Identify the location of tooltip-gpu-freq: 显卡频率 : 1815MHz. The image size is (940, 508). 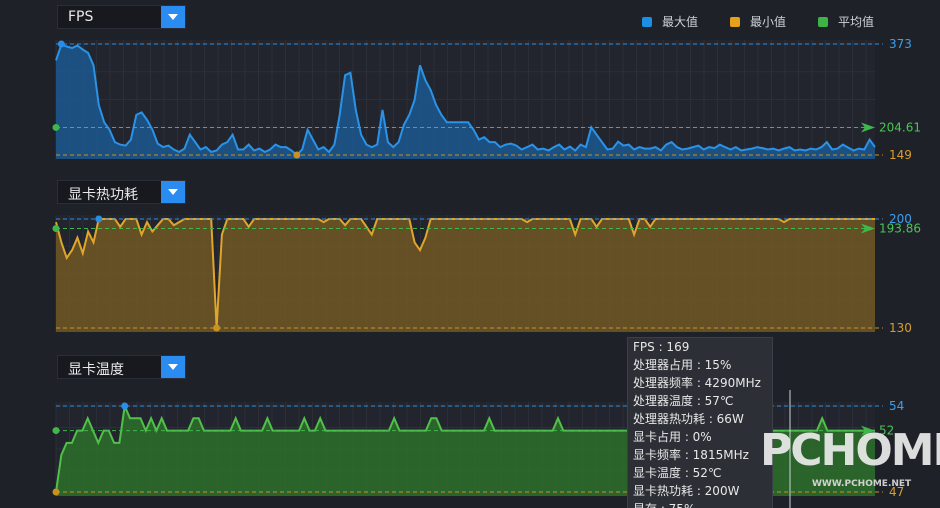
(691, 455).